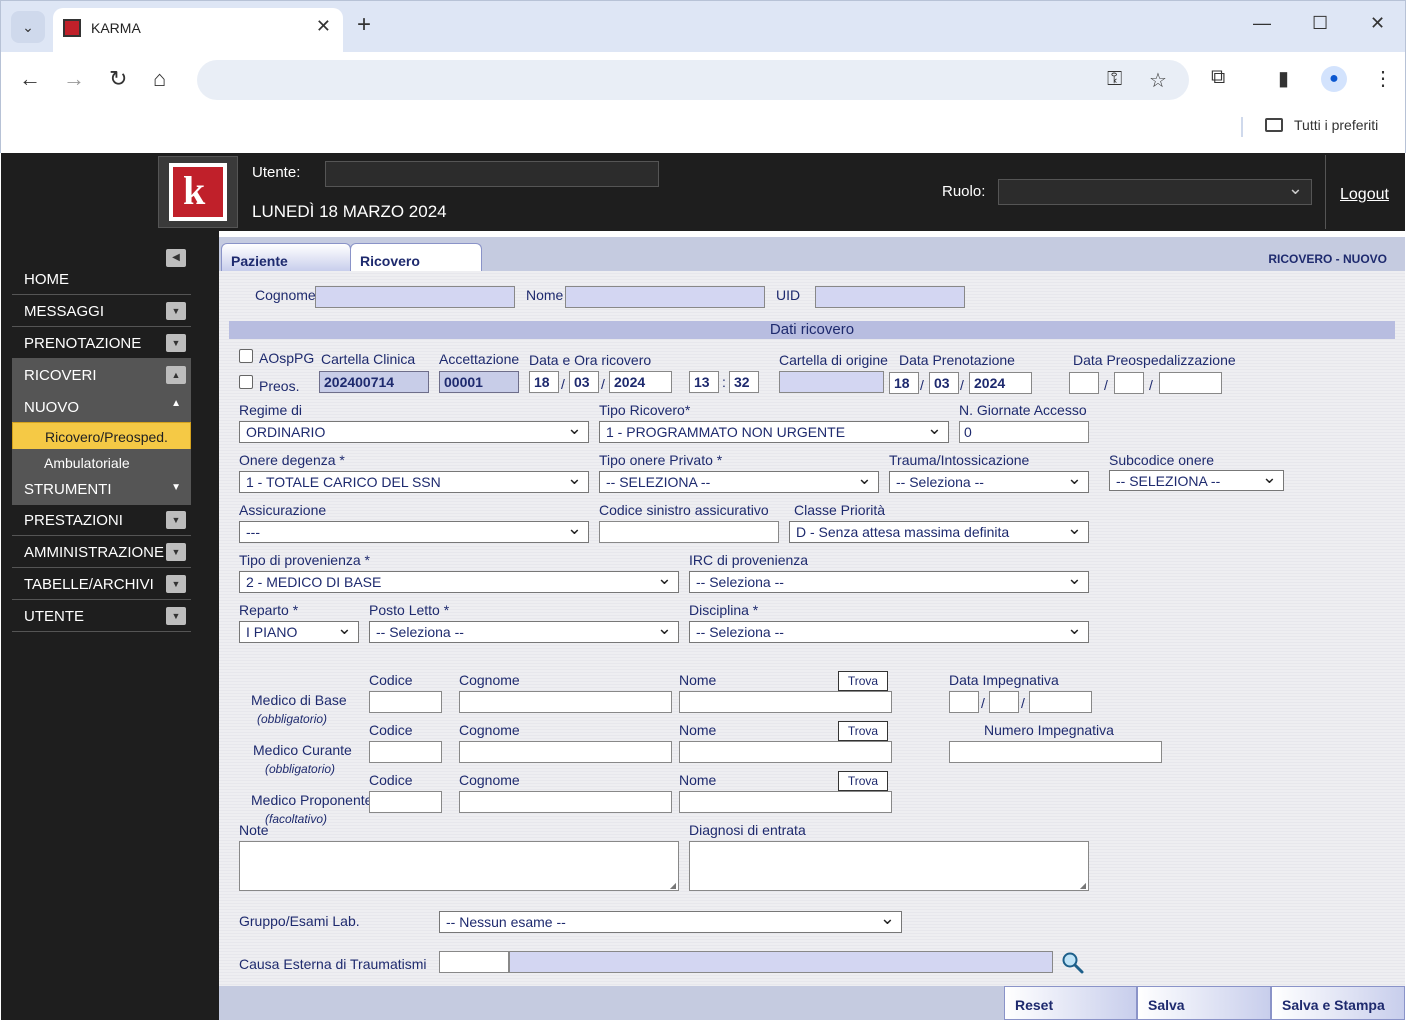  I want to click on data-preosped-year, so click(1190, 383).